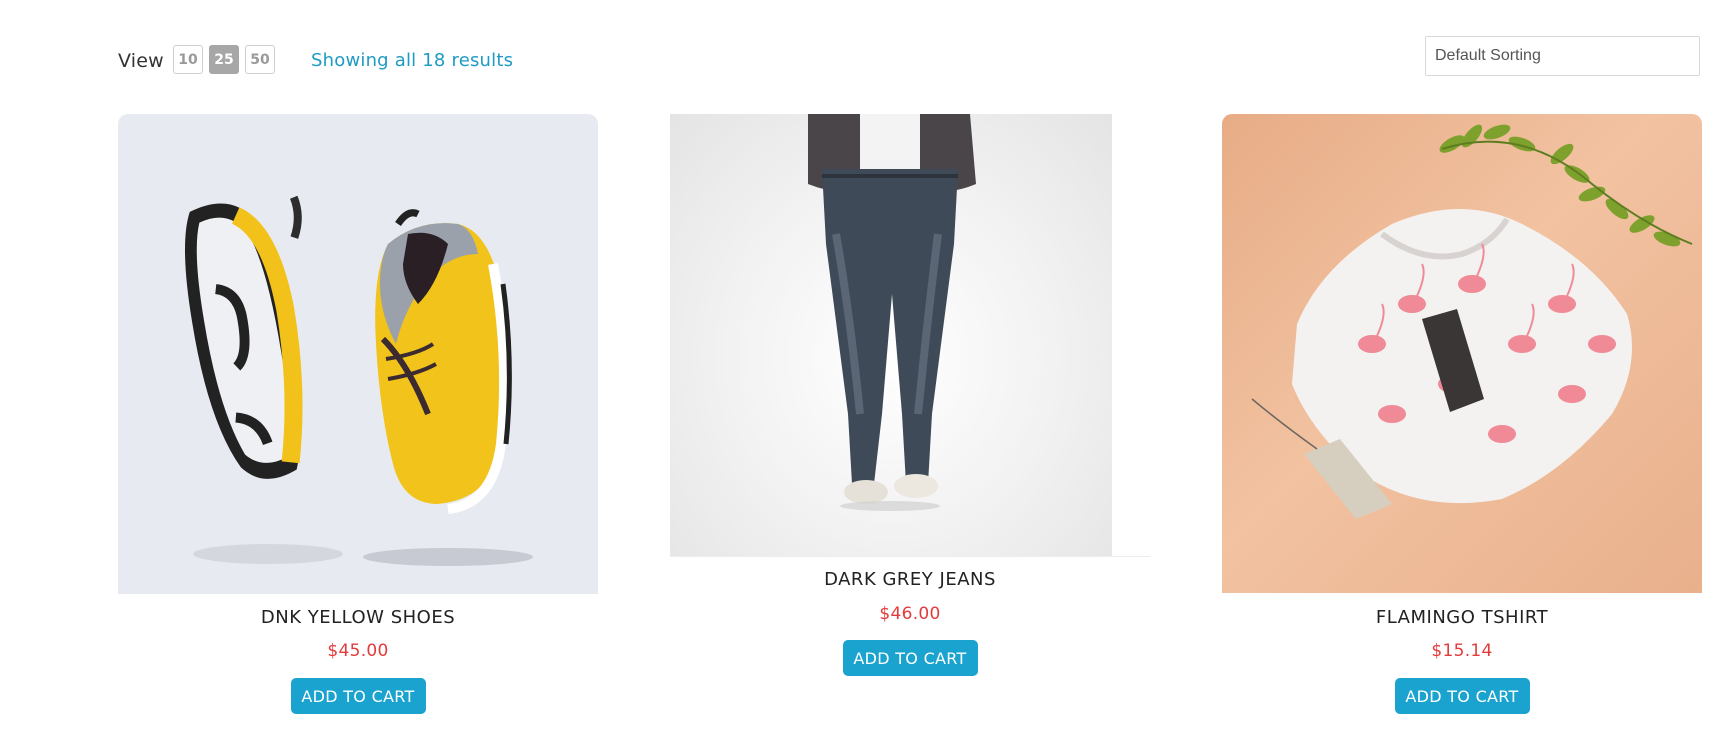 The width and height of the screenshot is (1723, 729). I want to click on view-option-10: 10, so click(188, 59).